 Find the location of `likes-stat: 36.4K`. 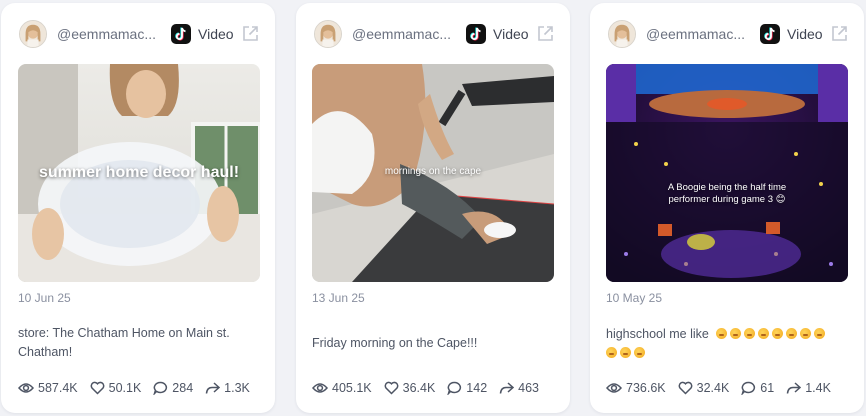

likes-stat: 36.4K is located at coordinates (410, 388).